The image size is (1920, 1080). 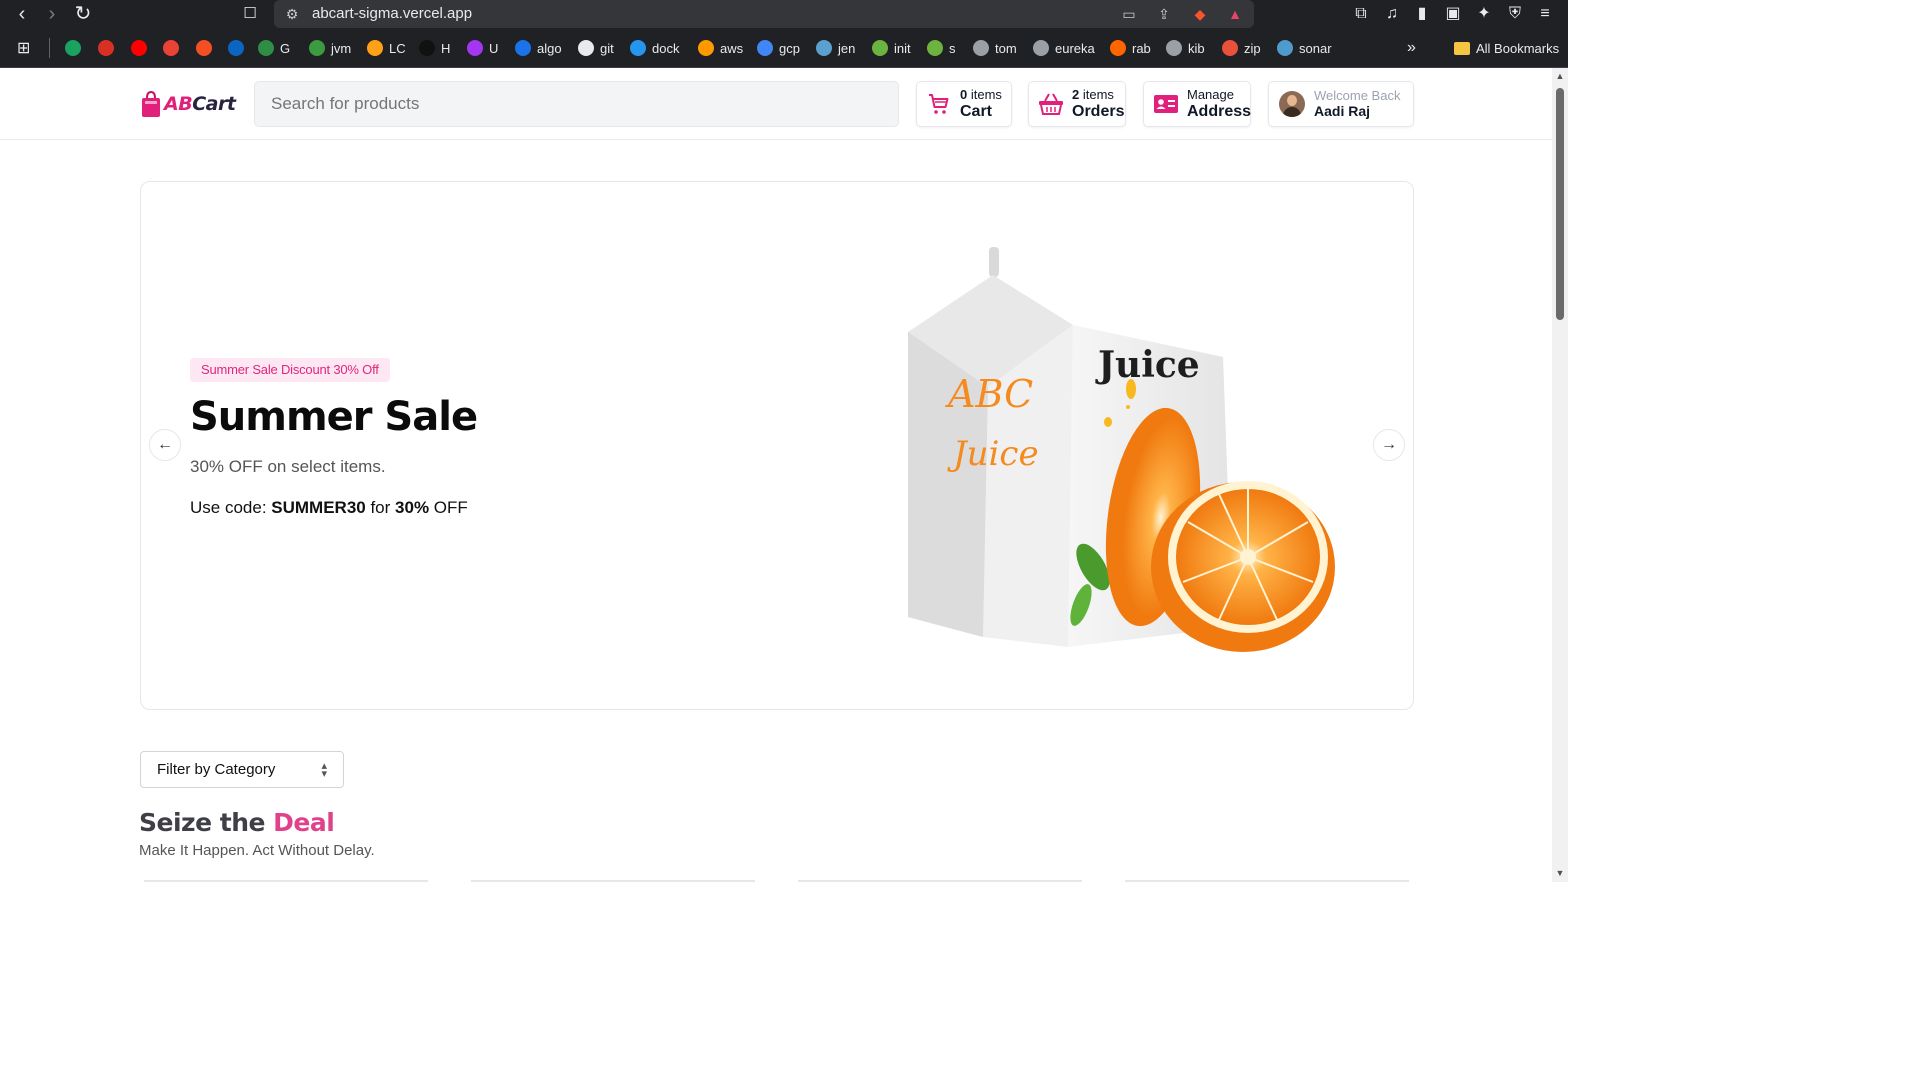 I want to click on apps-icon: ⊞, so click(x=23, y=48).